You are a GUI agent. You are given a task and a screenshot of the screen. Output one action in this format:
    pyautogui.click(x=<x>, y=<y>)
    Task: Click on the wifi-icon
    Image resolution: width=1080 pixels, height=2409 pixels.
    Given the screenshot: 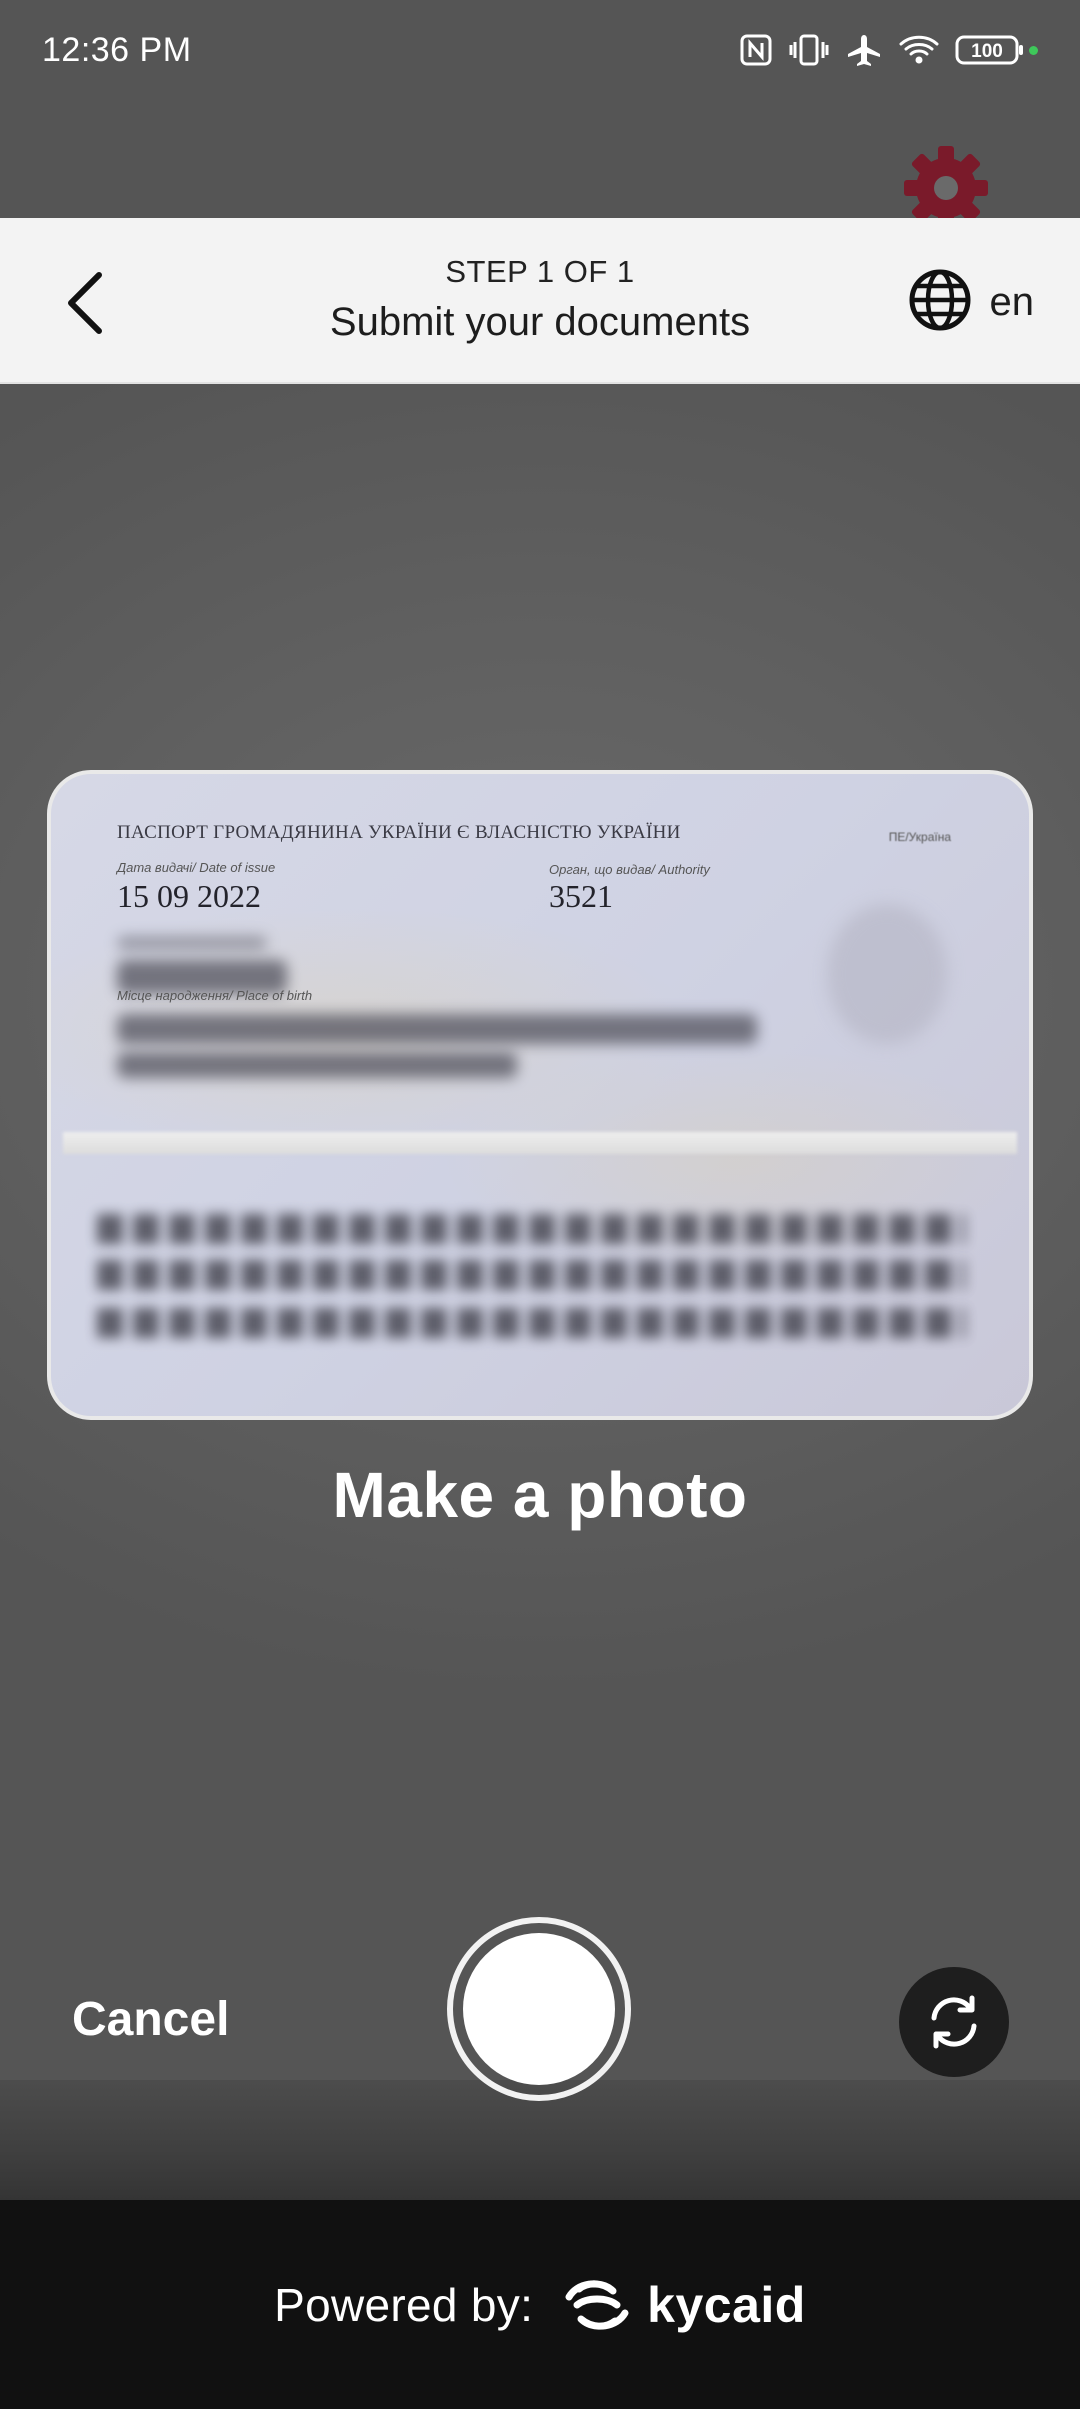 What is the action you would take?
    pyautogui.click(x=919, y=50)
    